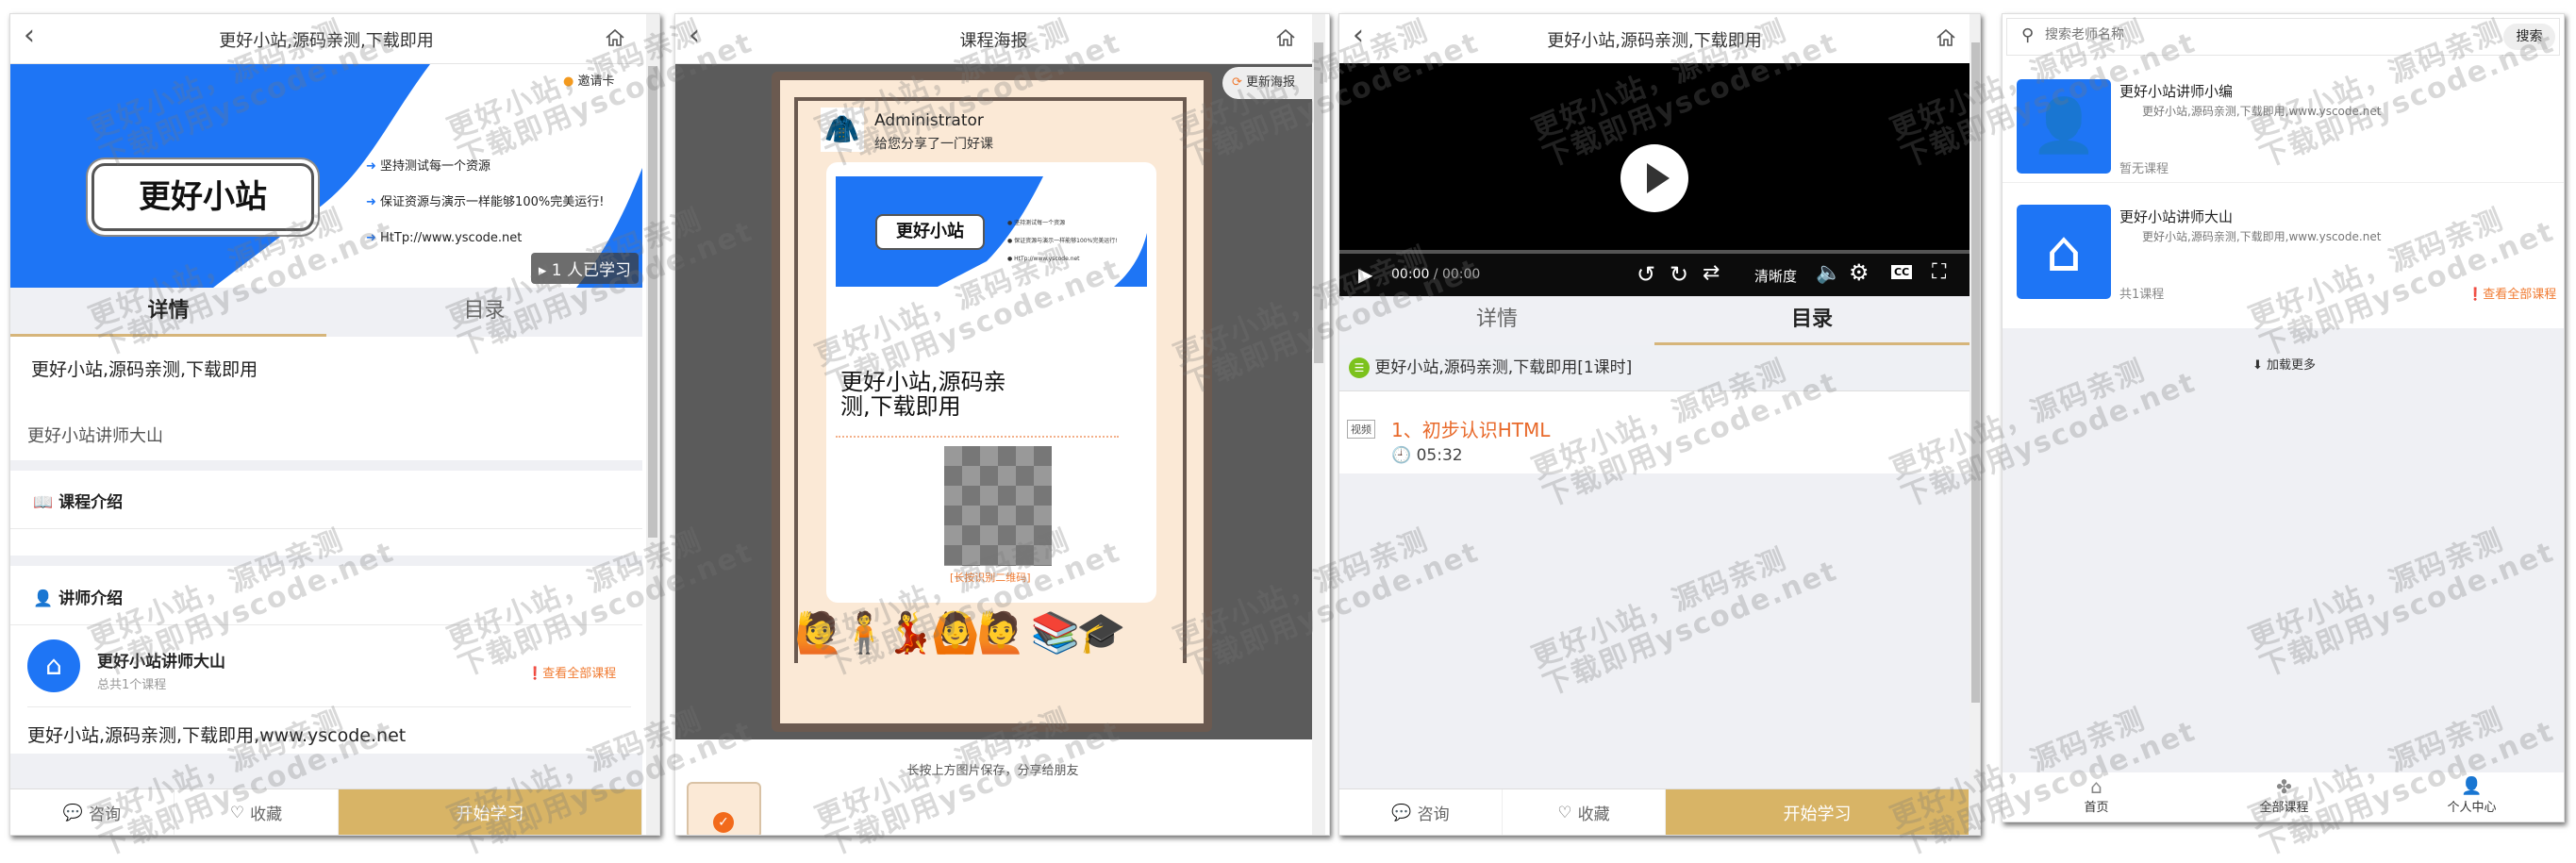 This screenshot has width=2576, height=863. I want to click on header: ‹ 更好小站,源码亲测,下载即用, so click(1654, 39).